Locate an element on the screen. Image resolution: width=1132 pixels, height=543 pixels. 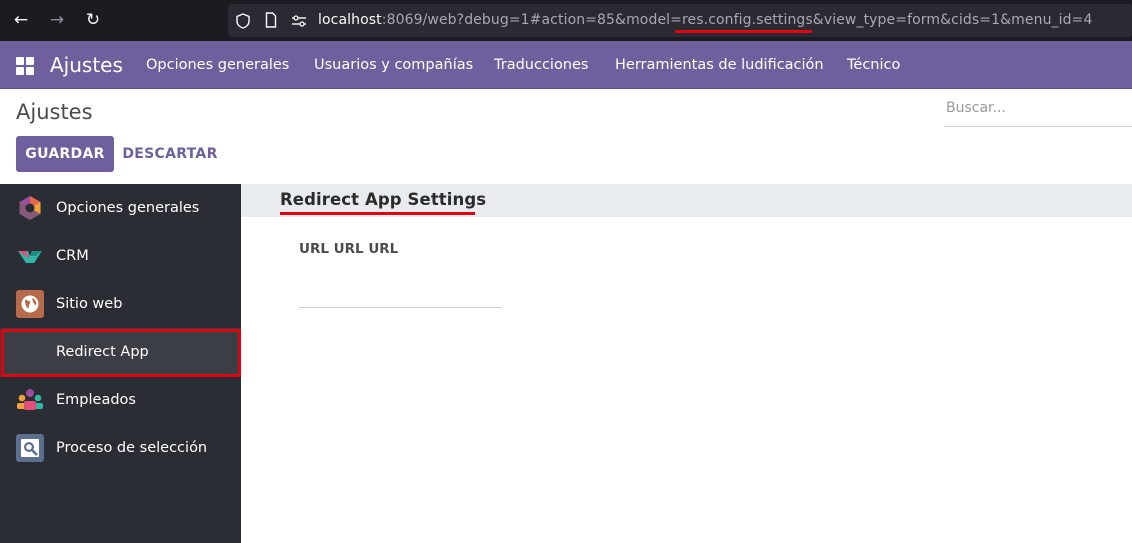
discard-button: DESCARTAR is located at coordinates (170, 154).